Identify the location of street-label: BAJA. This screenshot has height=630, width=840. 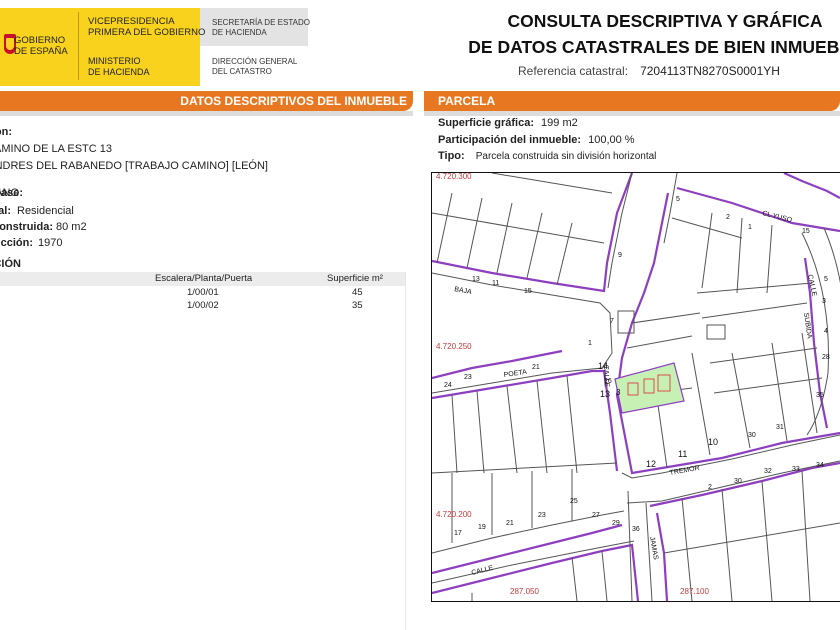
(463, 291).